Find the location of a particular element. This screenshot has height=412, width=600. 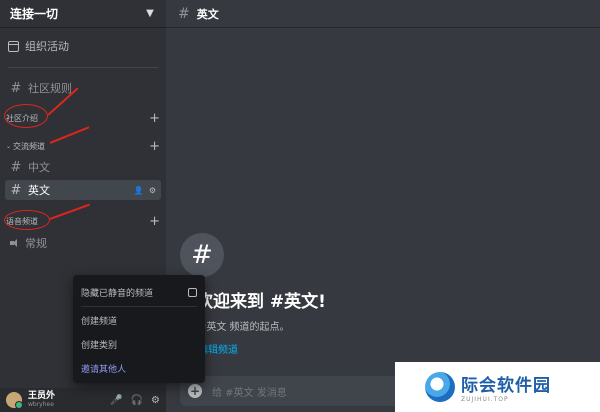

chevron-down-icon: ▼ is located at coordinates (150, 14).